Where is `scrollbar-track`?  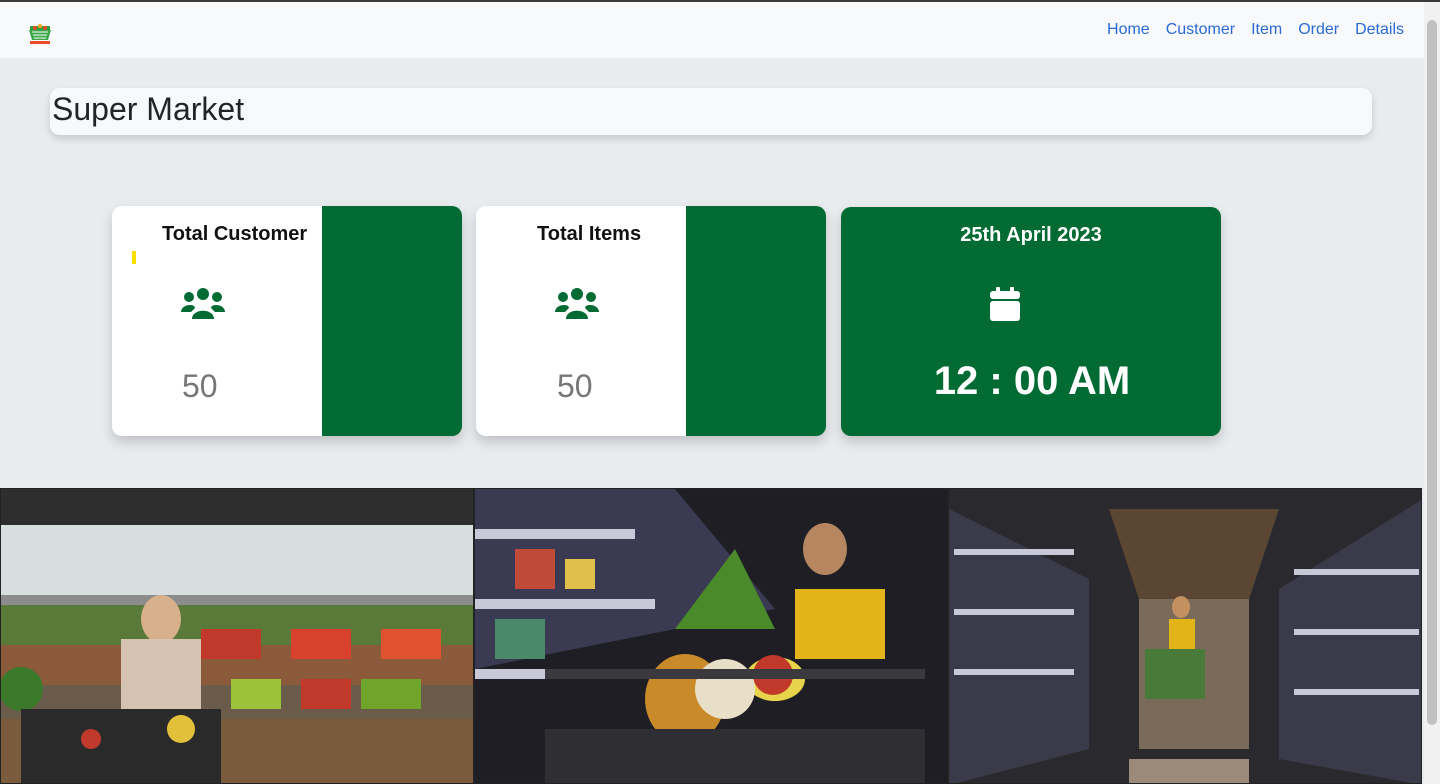
scrollbar-track is located at coordinates (1432, 393).